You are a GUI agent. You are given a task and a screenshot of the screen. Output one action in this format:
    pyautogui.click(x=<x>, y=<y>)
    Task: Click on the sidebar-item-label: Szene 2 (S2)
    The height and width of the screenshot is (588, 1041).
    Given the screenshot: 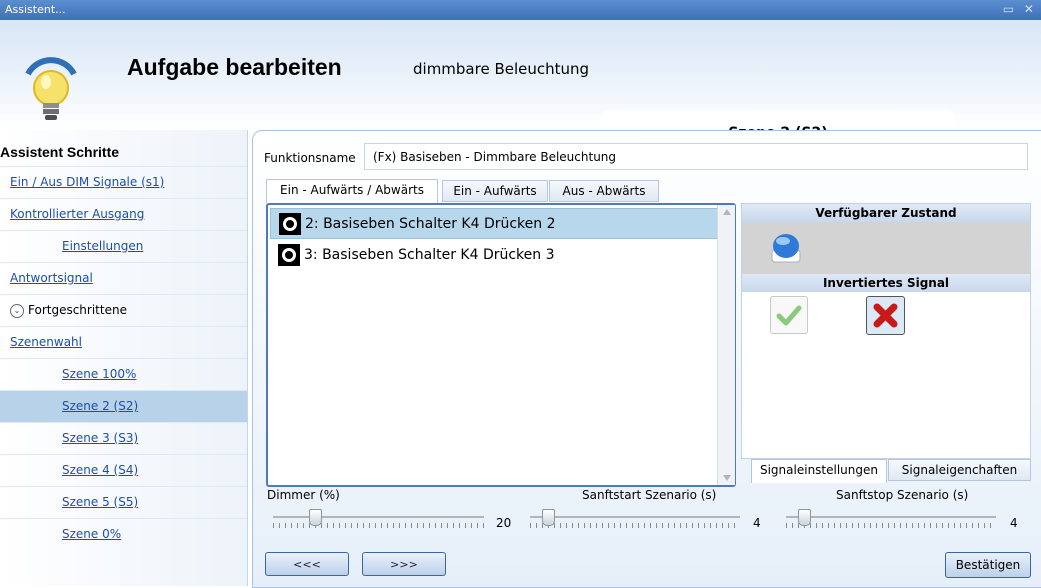 What is the action you would take?
    pyautogui.click(x=100, y=406)
    